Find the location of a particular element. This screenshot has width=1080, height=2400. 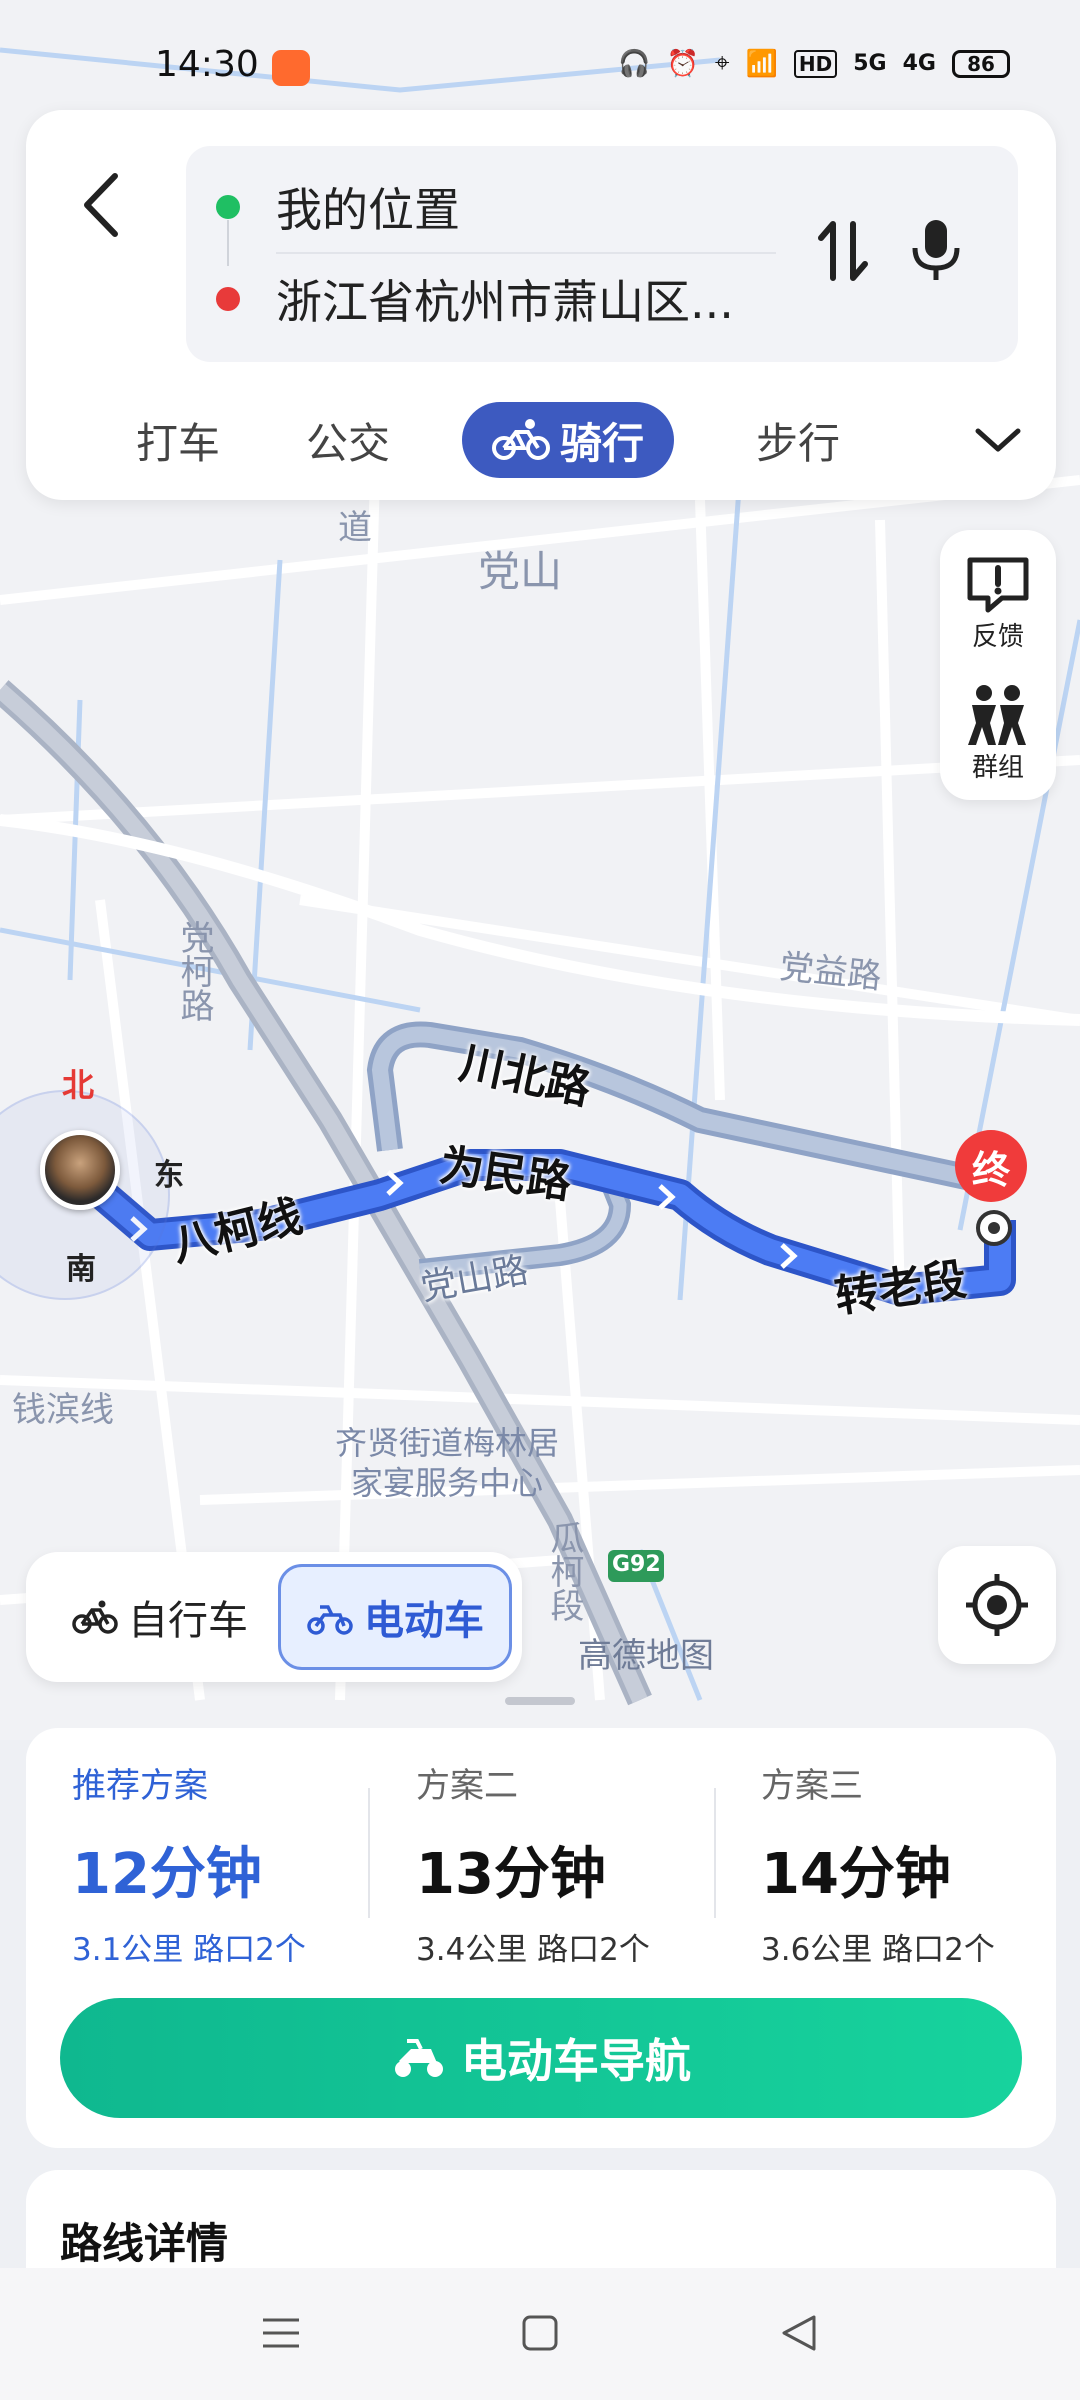

destination-dot-icon is located at coordinates (228, 299).